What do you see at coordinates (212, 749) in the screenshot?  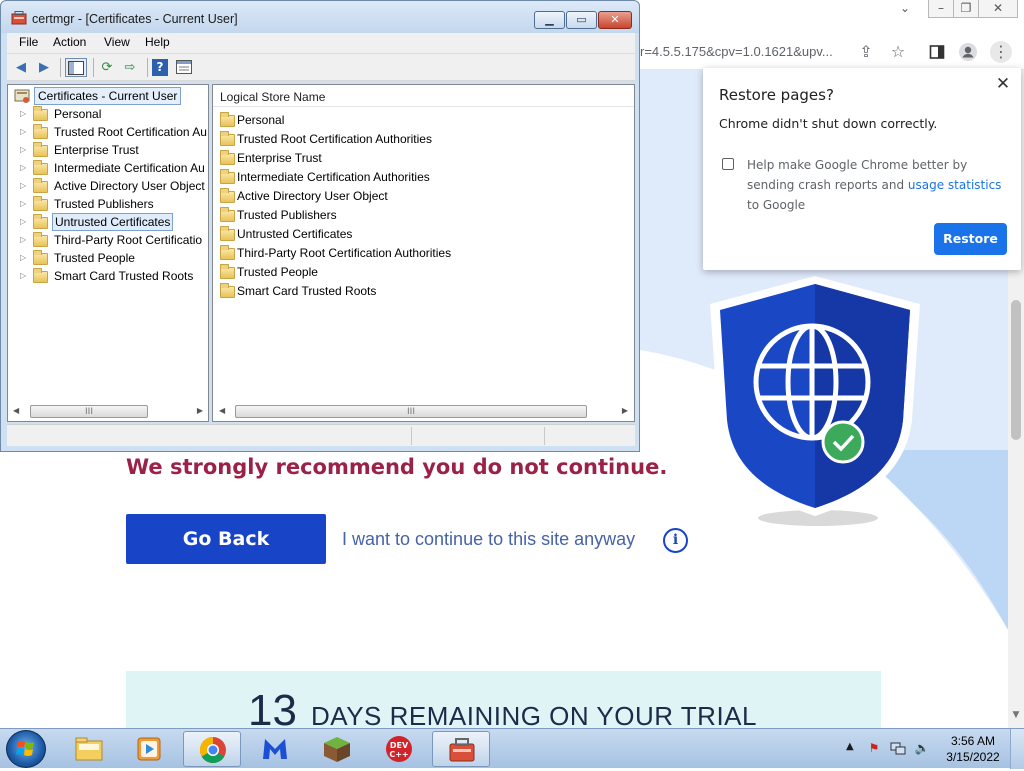 I see `taskbar-chrome` at bounding box center [212, 749].